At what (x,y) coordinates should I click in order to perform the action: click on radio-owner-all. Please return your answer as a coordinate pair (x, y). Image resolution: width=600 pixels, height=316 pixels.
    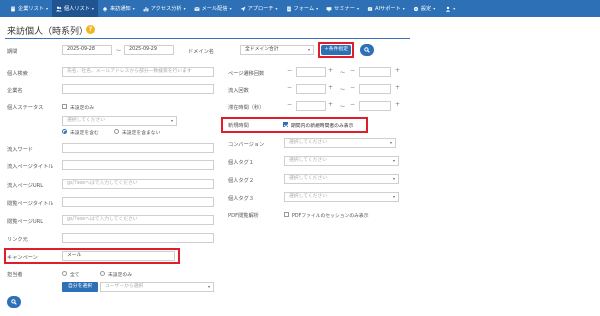
    Looking at the image, I should click on (64, 273).